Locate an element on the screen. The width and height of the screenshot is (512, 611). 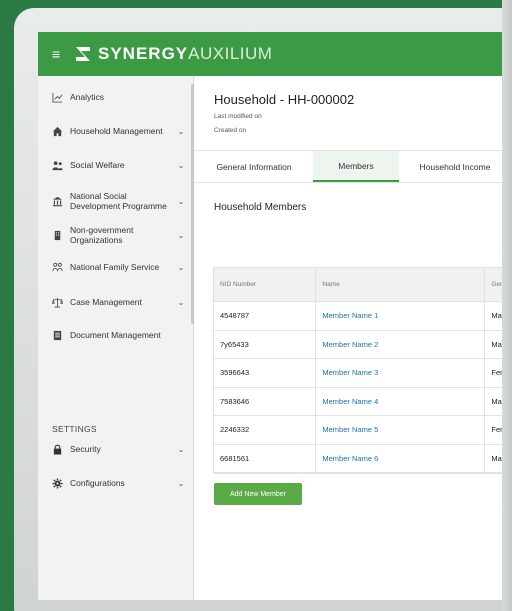
settings-heading: SETTINGS is located at coordinates (74, 429).